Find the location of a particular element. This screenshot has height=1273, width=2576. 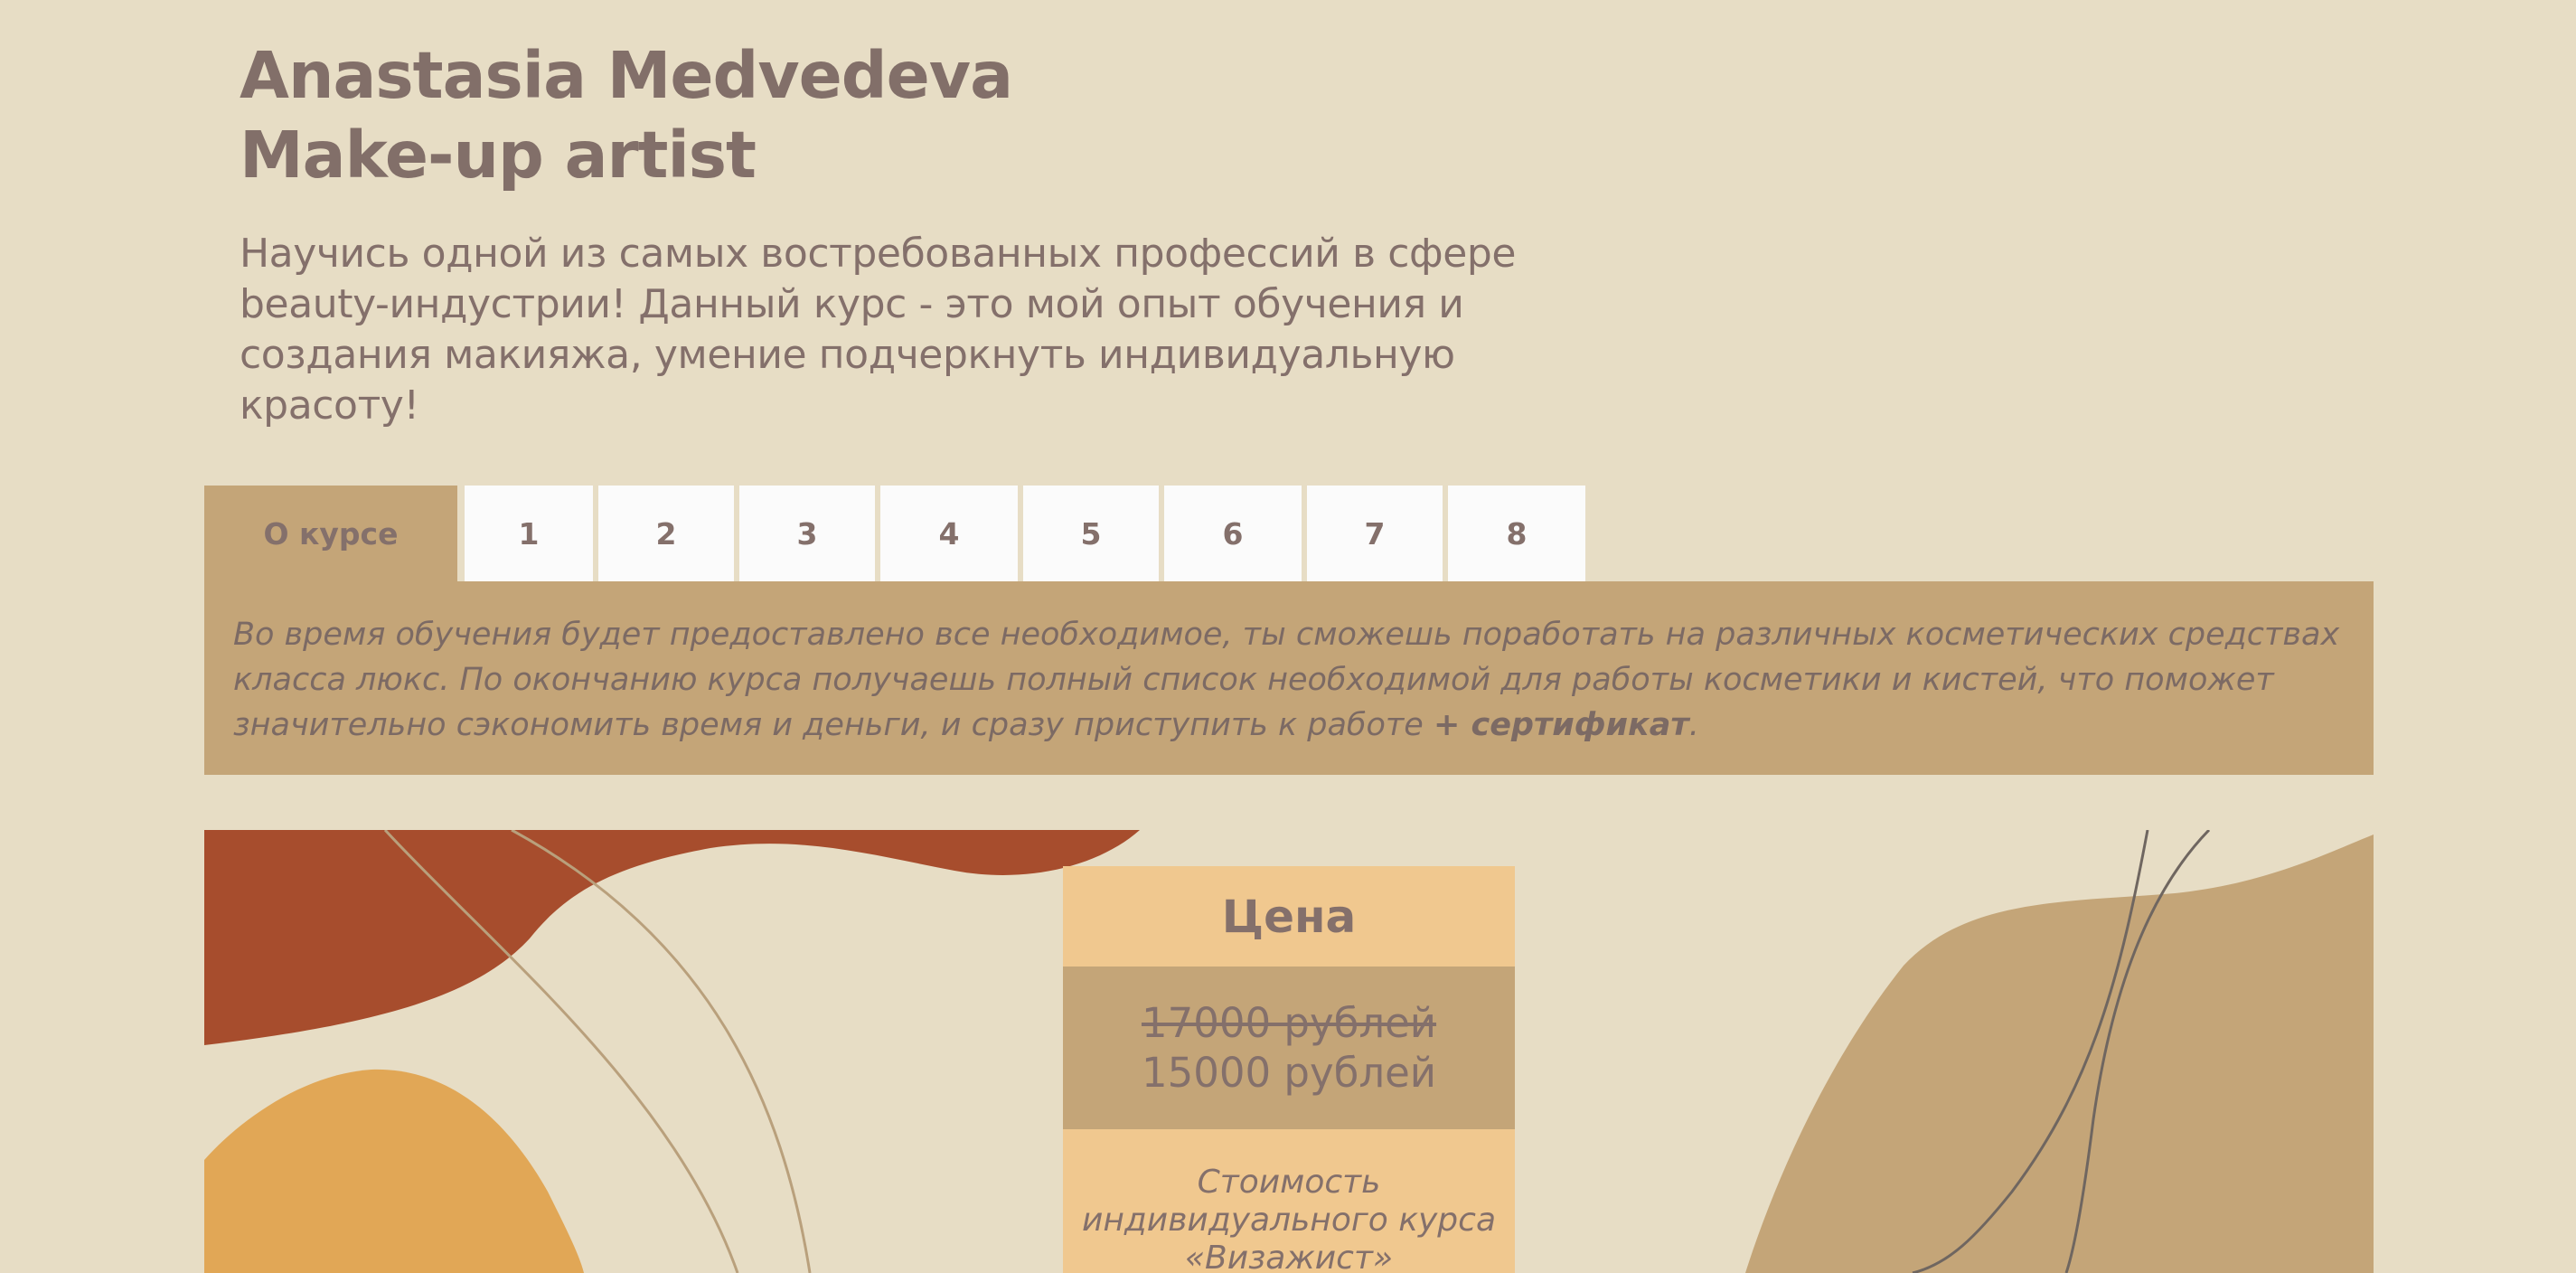

price-values: 17000 рублей 15000 рублей is located at coordinates (1289, 1048).